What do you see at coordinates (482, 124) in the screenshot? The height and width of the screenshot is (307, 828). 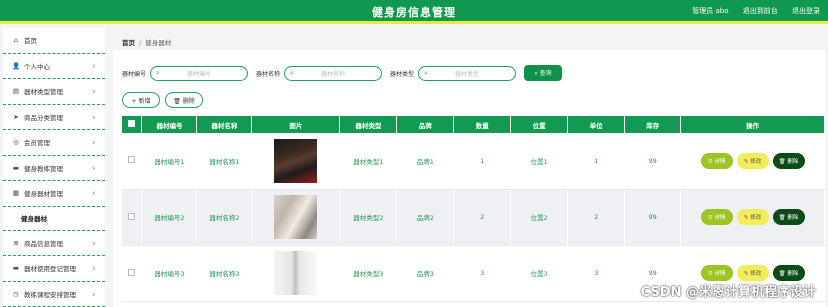 I see `column-header: 数量` at bounding box center [482, 124].